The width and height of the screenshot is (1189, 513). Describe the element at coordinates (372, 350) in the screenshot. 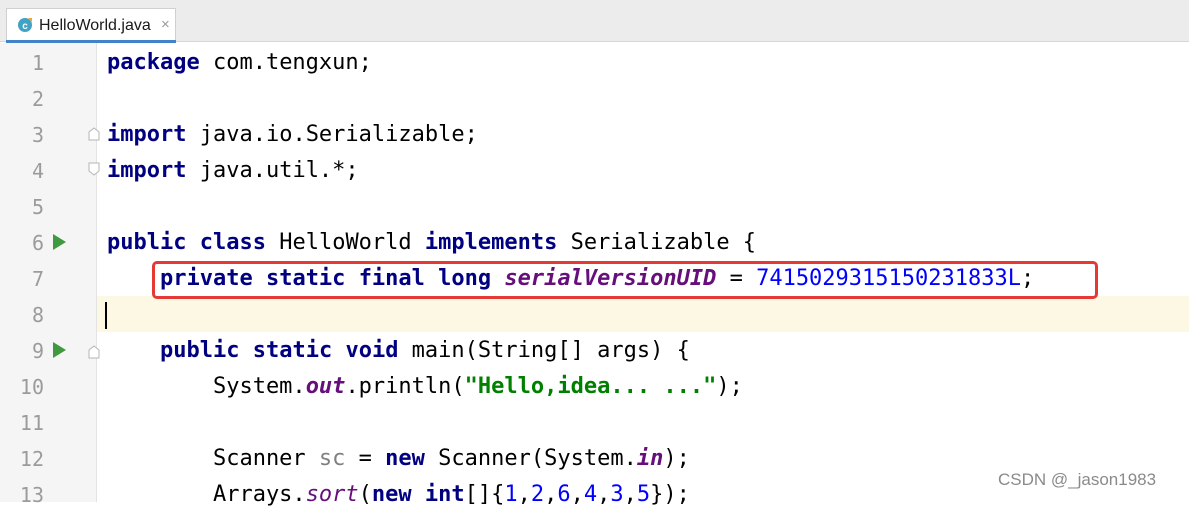

I see `keyword: void` at that location.